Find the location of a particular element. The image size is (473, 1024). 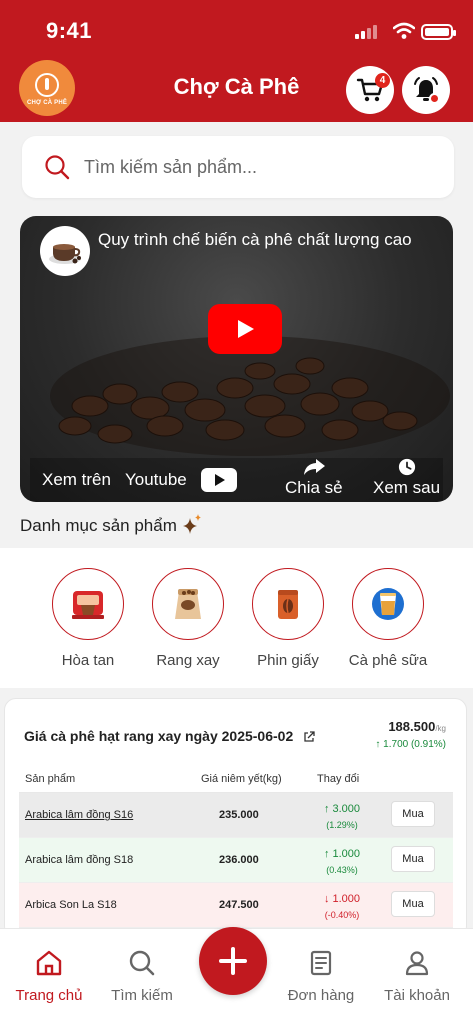

search-bar is located at coordinates (238, 167).